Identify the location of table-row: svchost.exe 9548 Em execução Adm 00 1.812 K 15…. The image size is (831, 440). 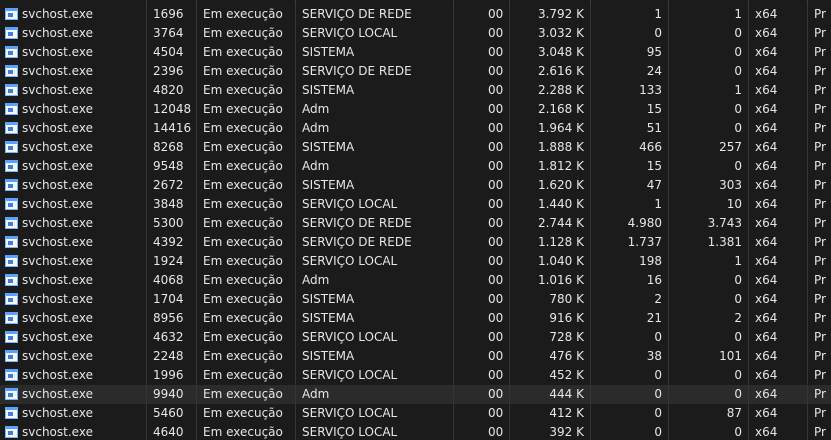
(415, 166).